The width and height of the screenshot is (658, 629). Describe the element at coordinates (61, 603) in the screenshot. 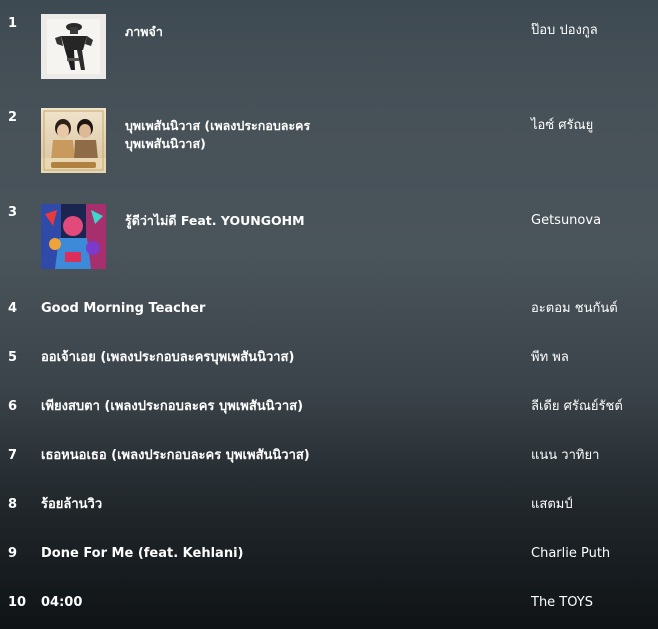

I see `song-title: 04:00` at that location.